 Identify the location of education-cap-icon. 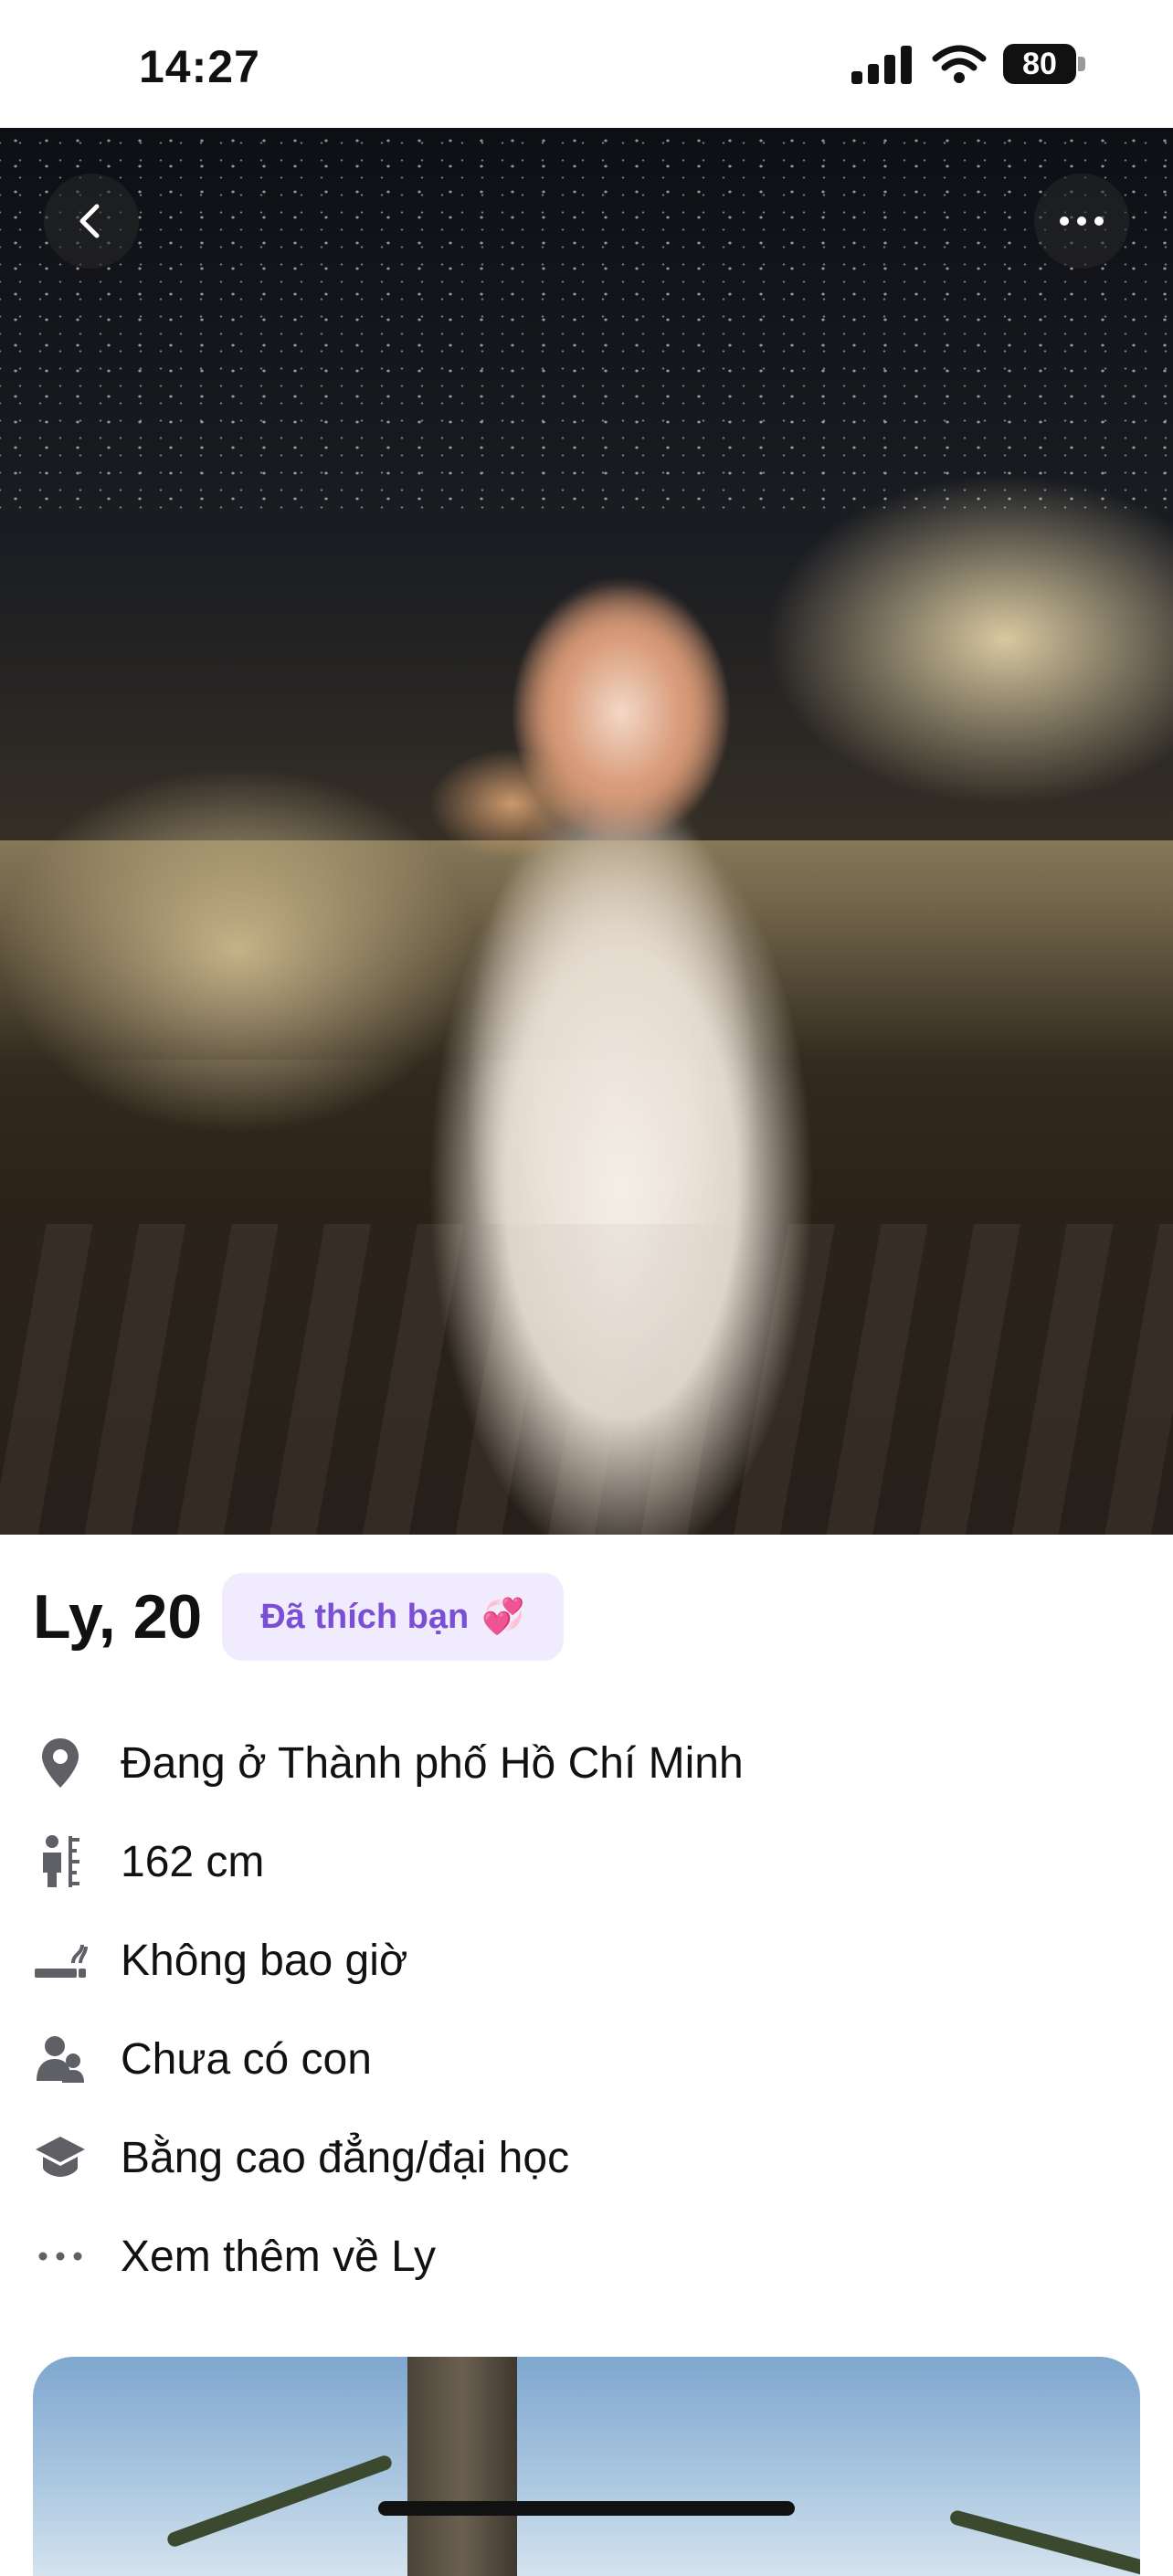
(60, 2157).